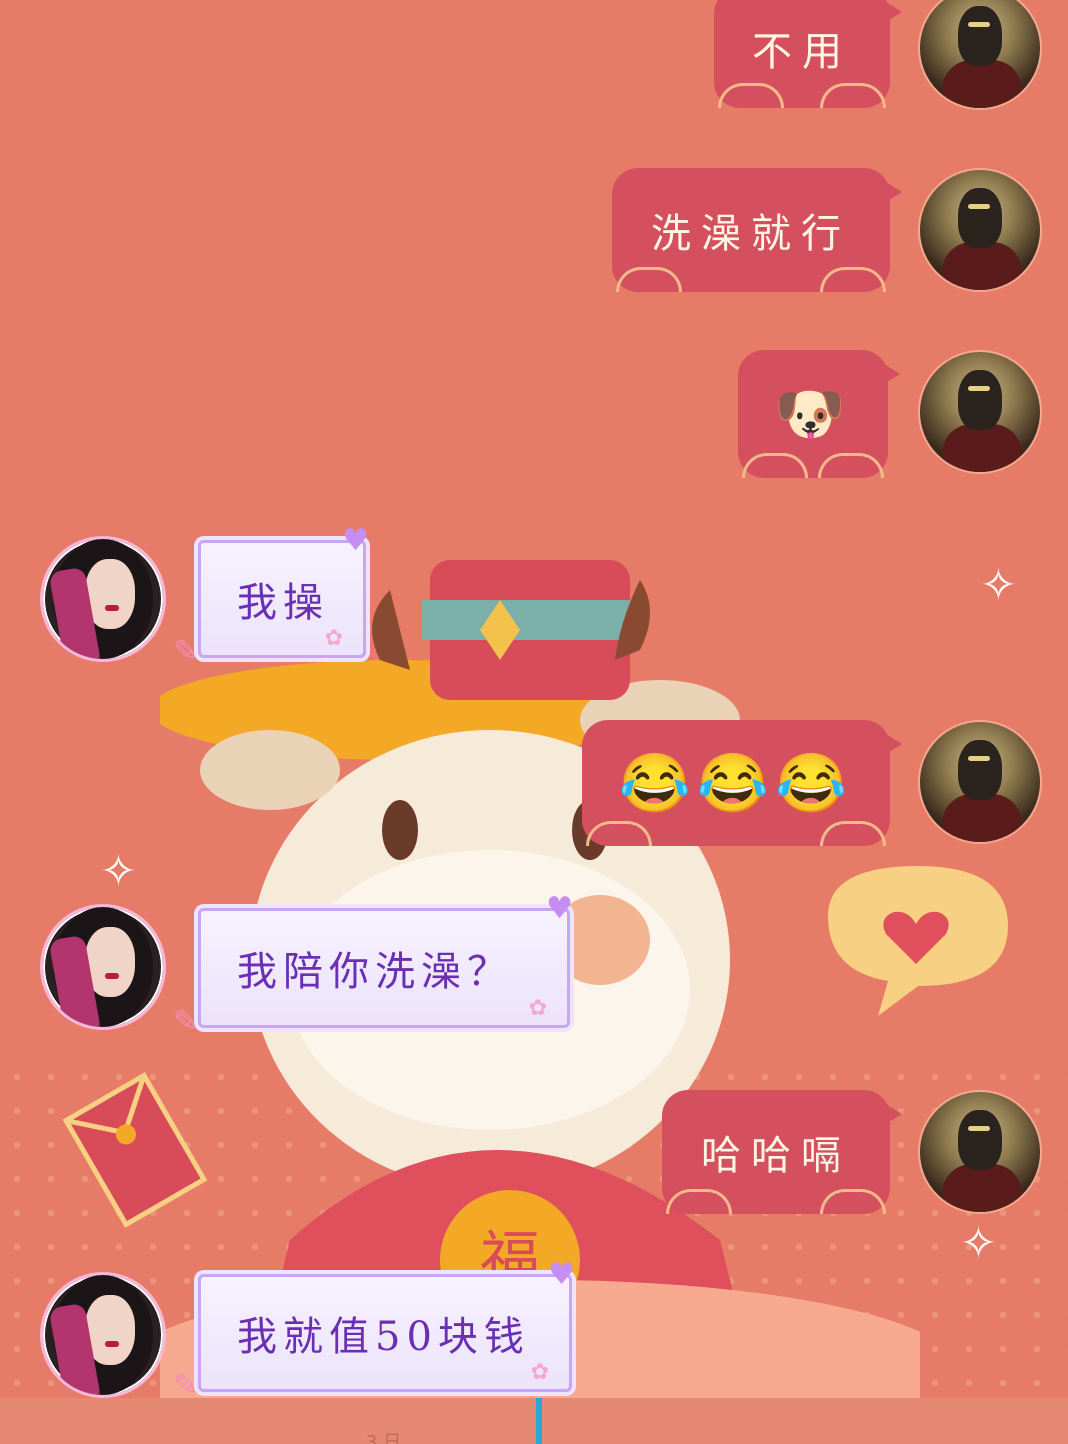 The height and width of the screenshot is (1444, 1068). I want to click on heart-bubble-decoration, so click(918, 941).